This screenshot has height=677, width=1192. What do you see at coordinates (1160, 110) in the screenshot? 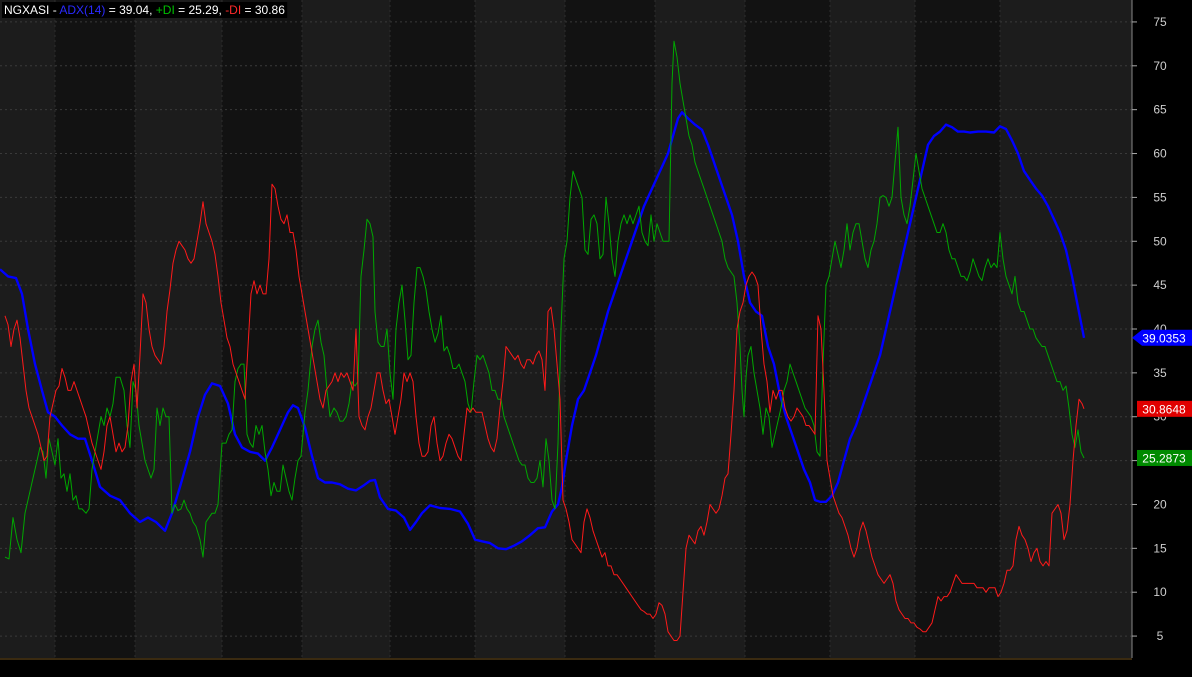
I see `y-tick-label: 65` at bounding box center [1160, 110].